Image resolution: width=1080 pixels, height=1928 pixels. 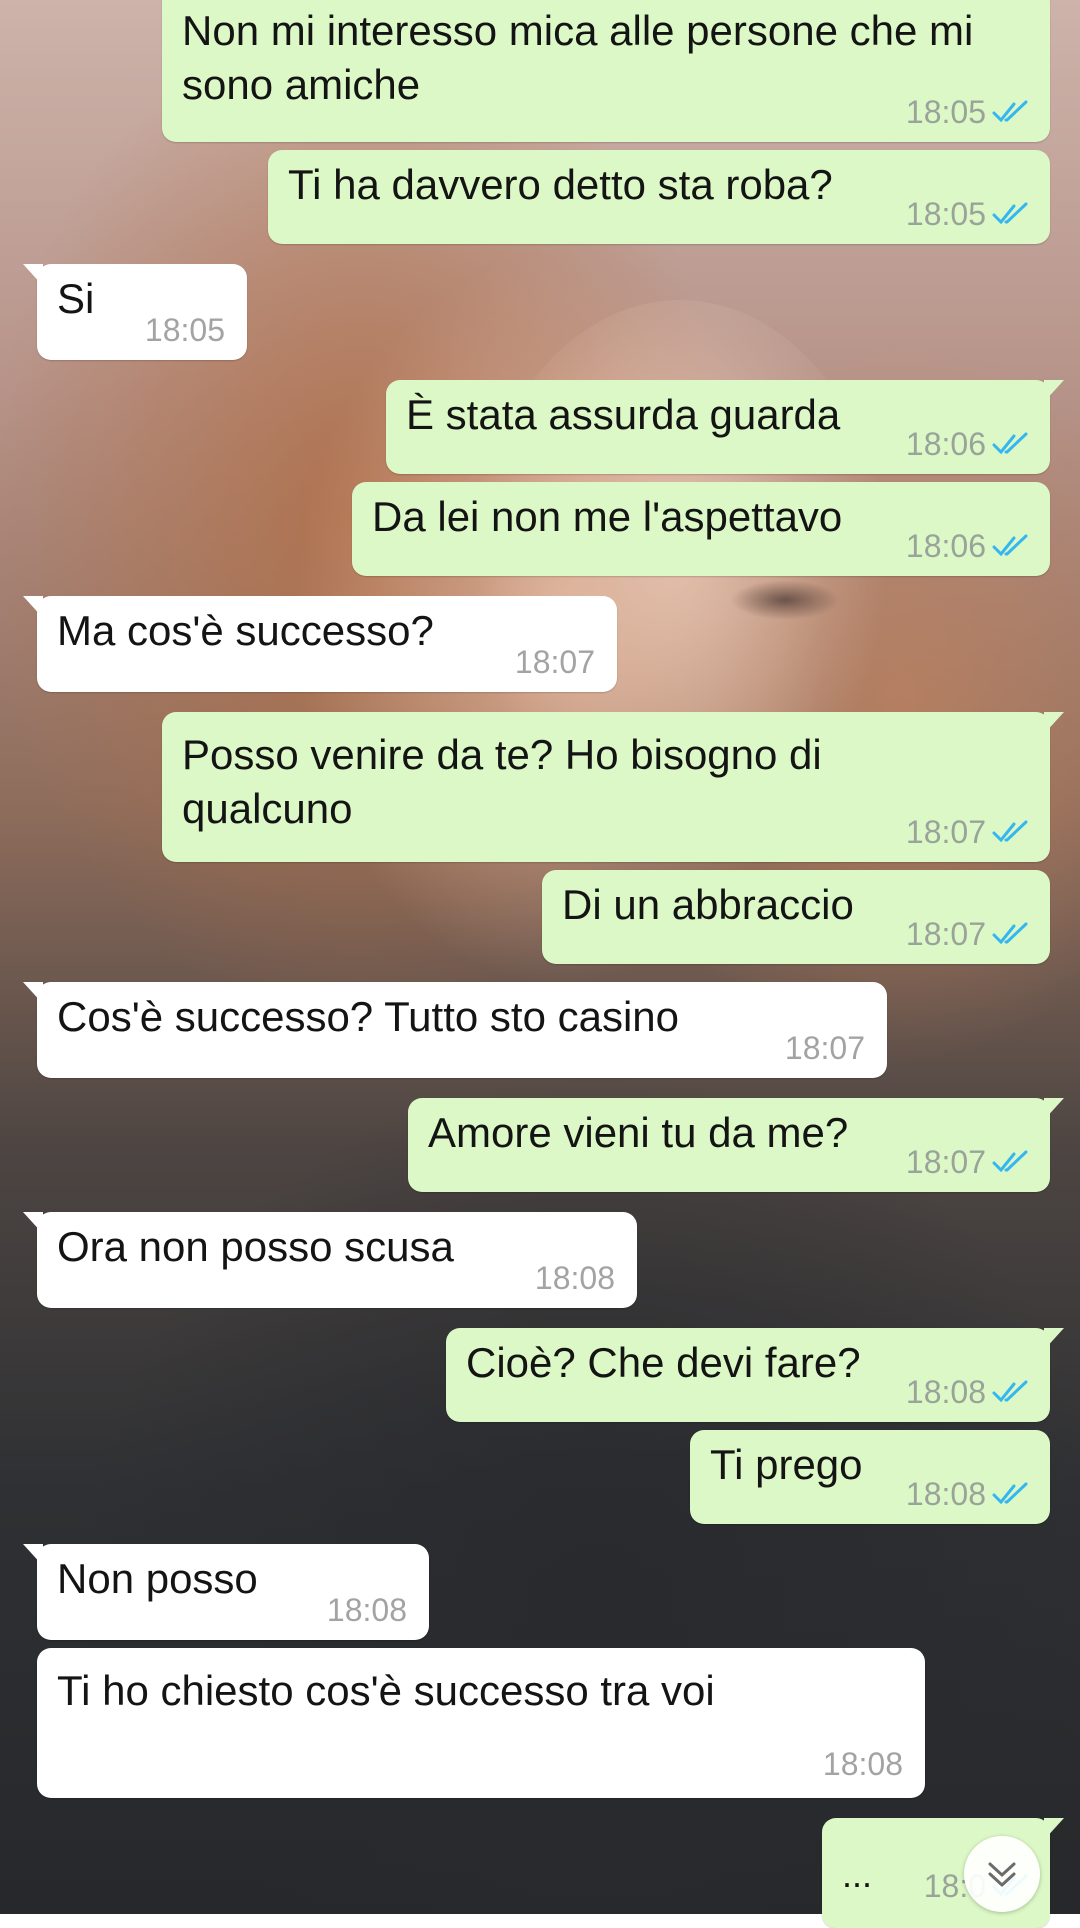 I want to click on incoming-message: Ora non posso scusa 18:08, so click(x=330, y=1260).